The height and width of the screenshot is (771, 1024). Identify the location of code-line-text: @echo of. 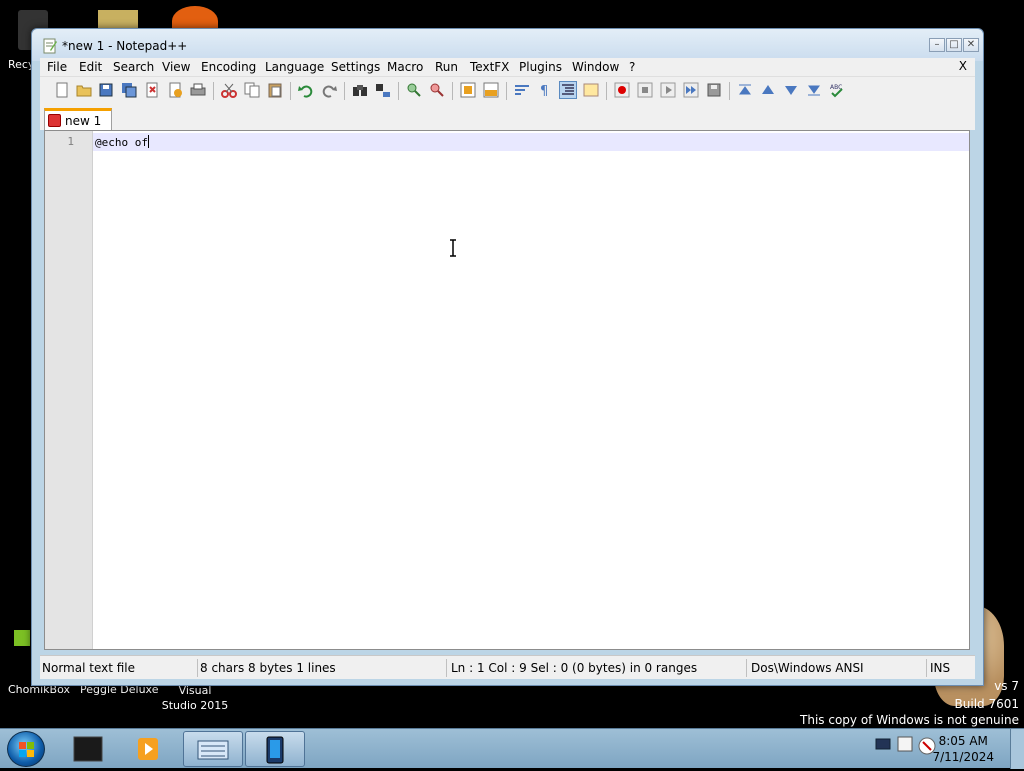
(121, 142).